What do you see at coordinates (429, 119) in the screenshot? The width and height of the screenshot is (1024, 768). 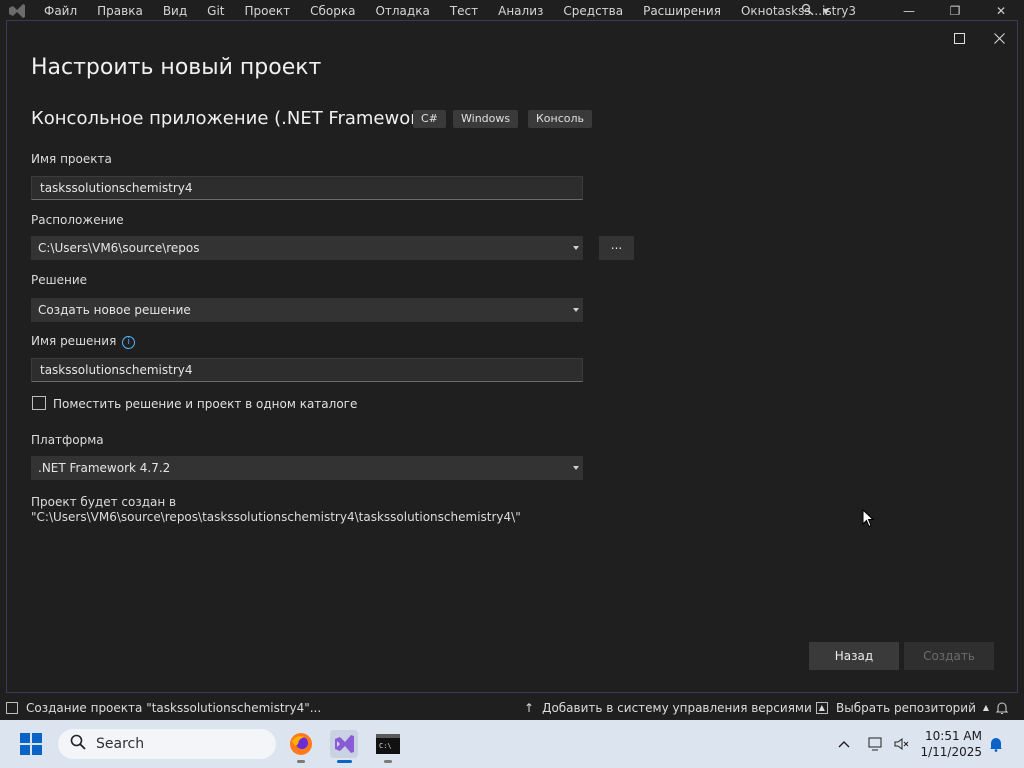 I see `tag-language: C#` at bounding box center [429, 119].